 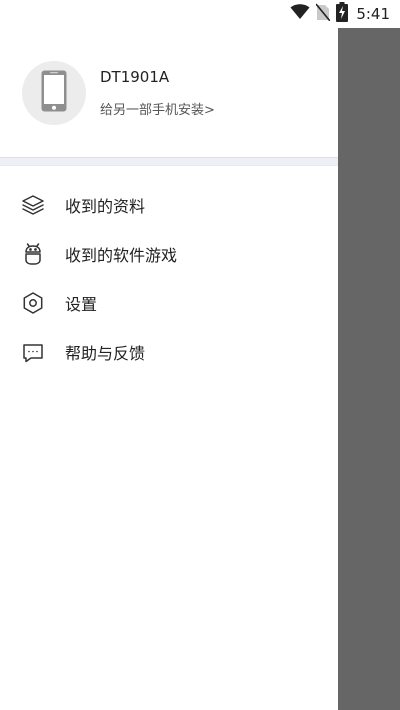 I want to click on chat-bubble-icon, so click(x=33, y=352).